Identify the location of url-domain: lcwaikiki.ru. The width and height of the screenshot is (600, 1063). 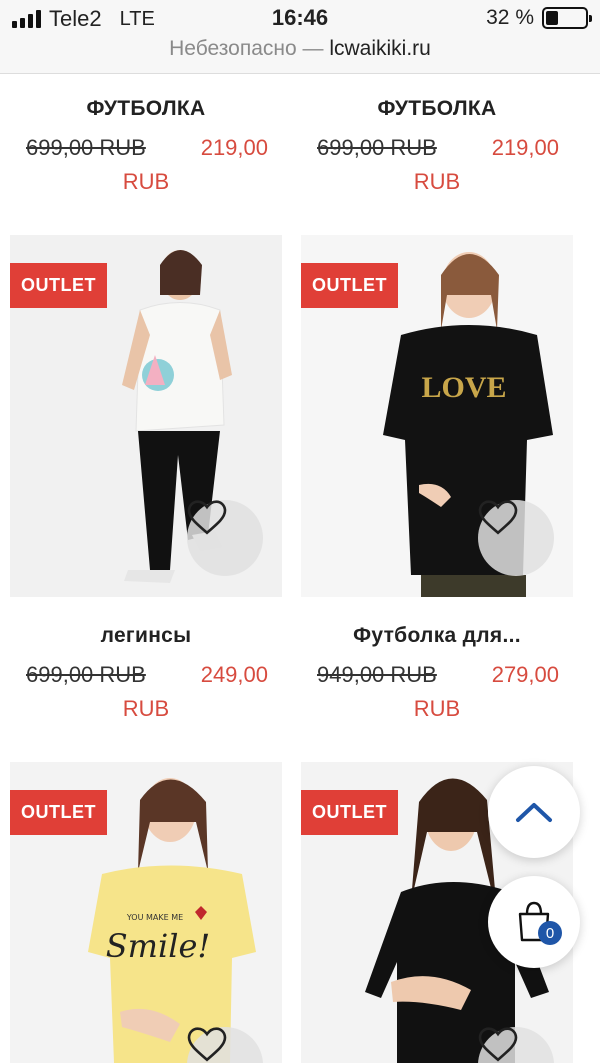
(380, 48).